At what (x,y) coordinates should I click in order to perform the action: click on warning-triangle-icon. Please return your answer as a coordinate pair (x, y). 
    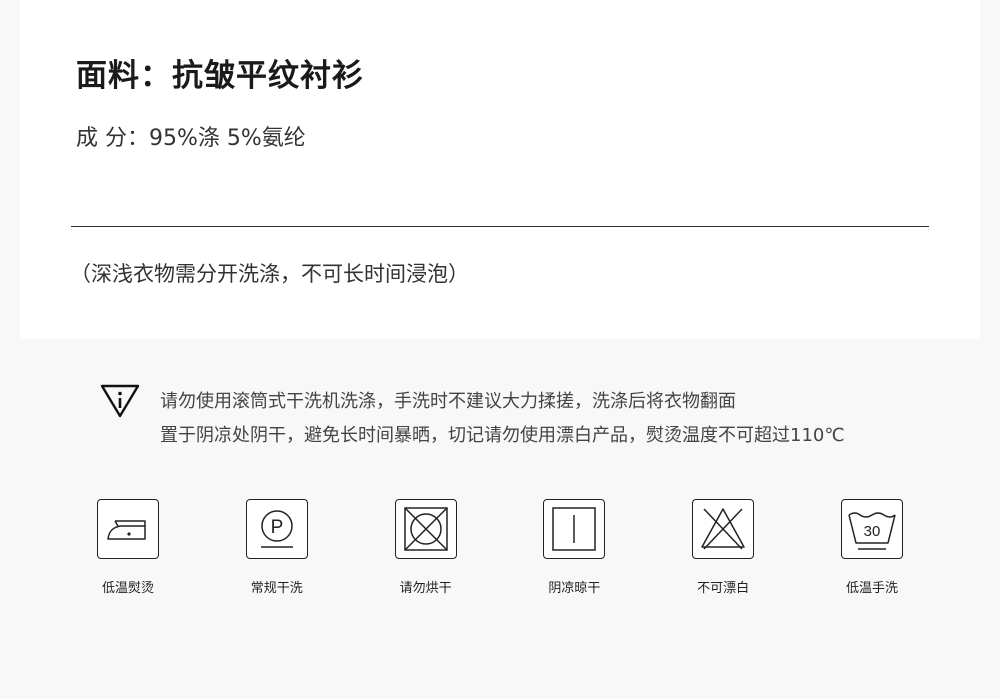
    Looking at the image, I should click on (120, 401).